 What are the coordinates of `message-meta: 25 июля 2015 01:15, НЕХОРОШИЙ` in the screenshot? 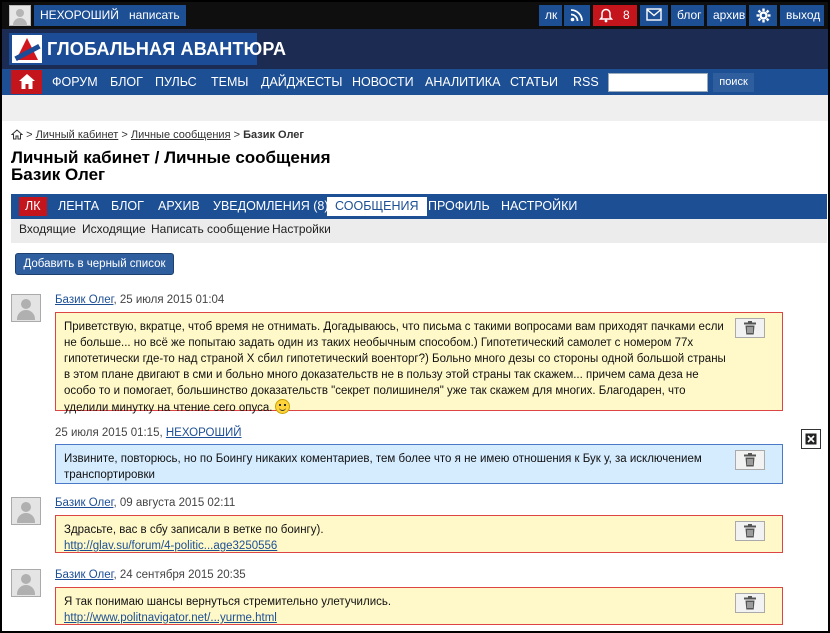 It's located at (148, 433).